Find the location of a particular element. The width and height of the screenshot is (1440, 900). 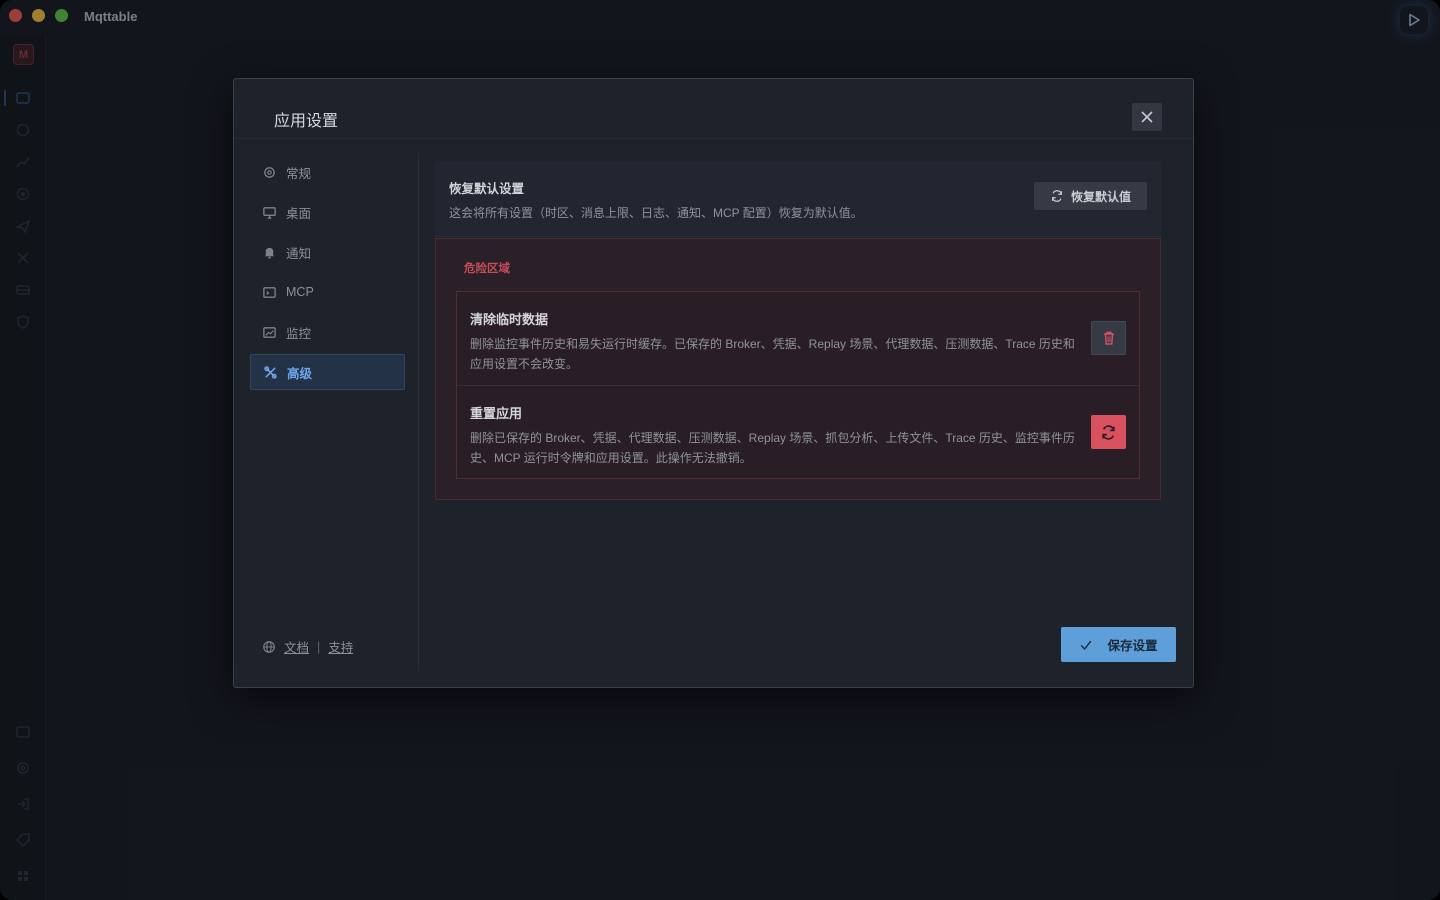

restore-defaults-button: 恢复默认值 is located at coordinates (1090, 196).